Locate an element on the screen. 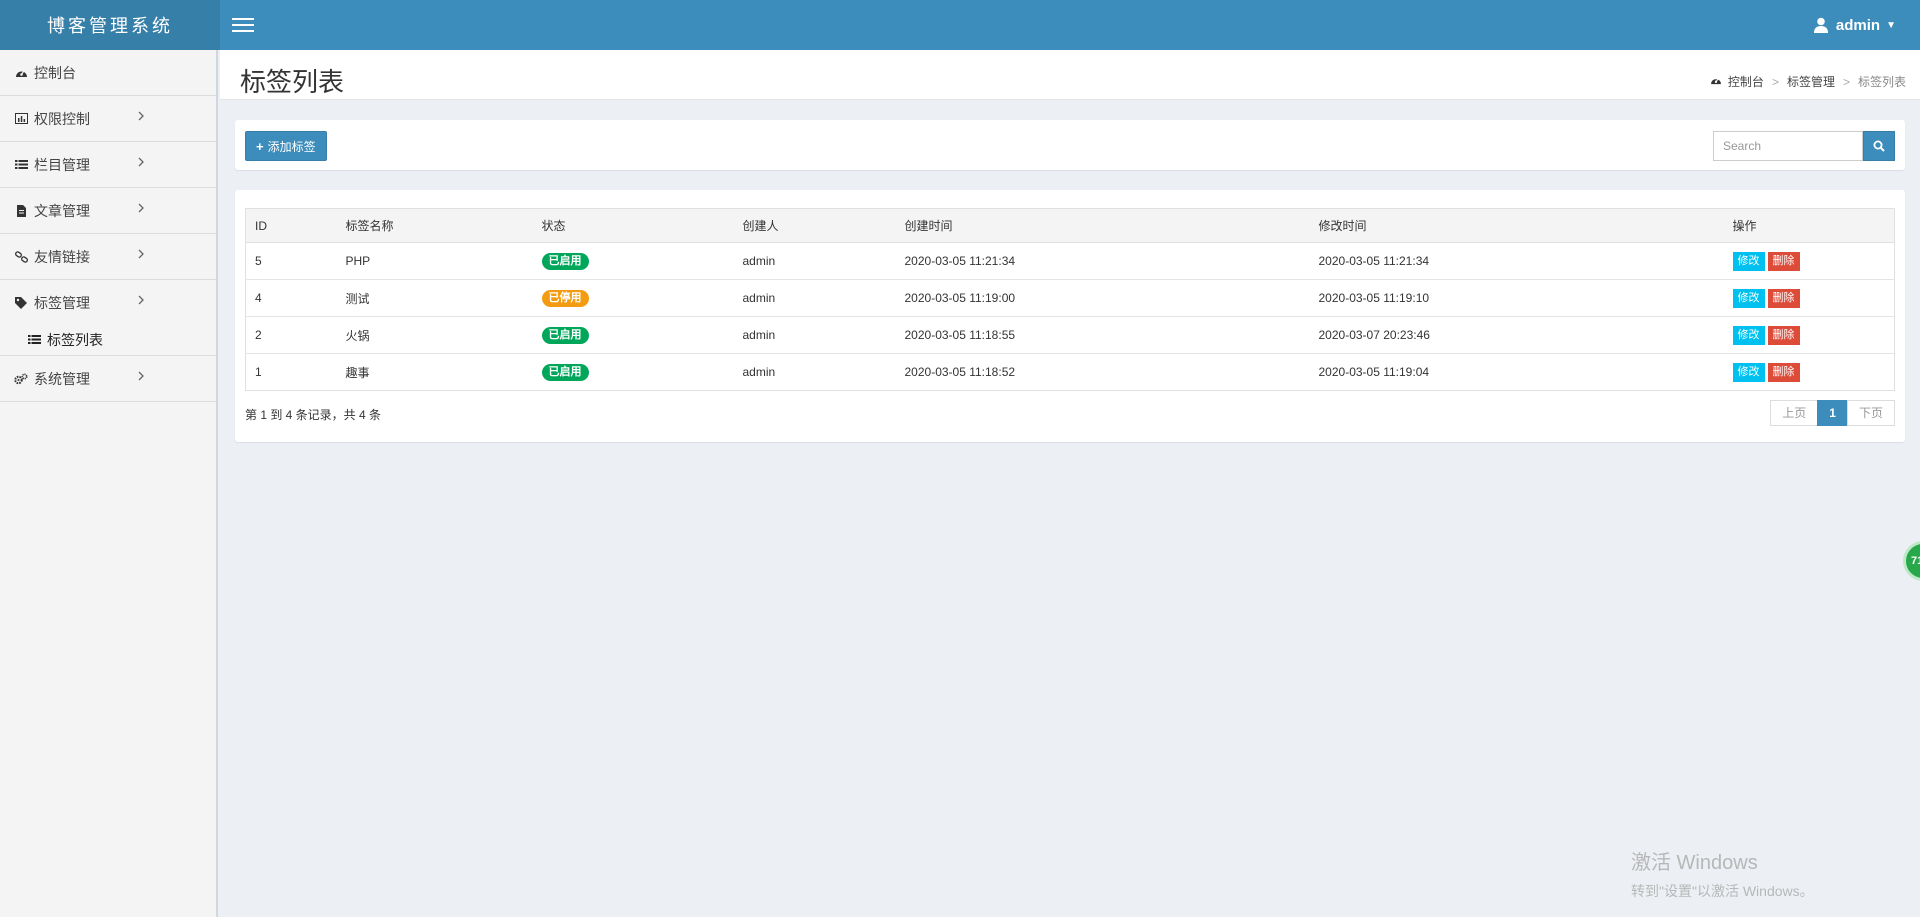  top-navbar: 博客管理系统 admin ▼ is located at coordinates (960, 25).